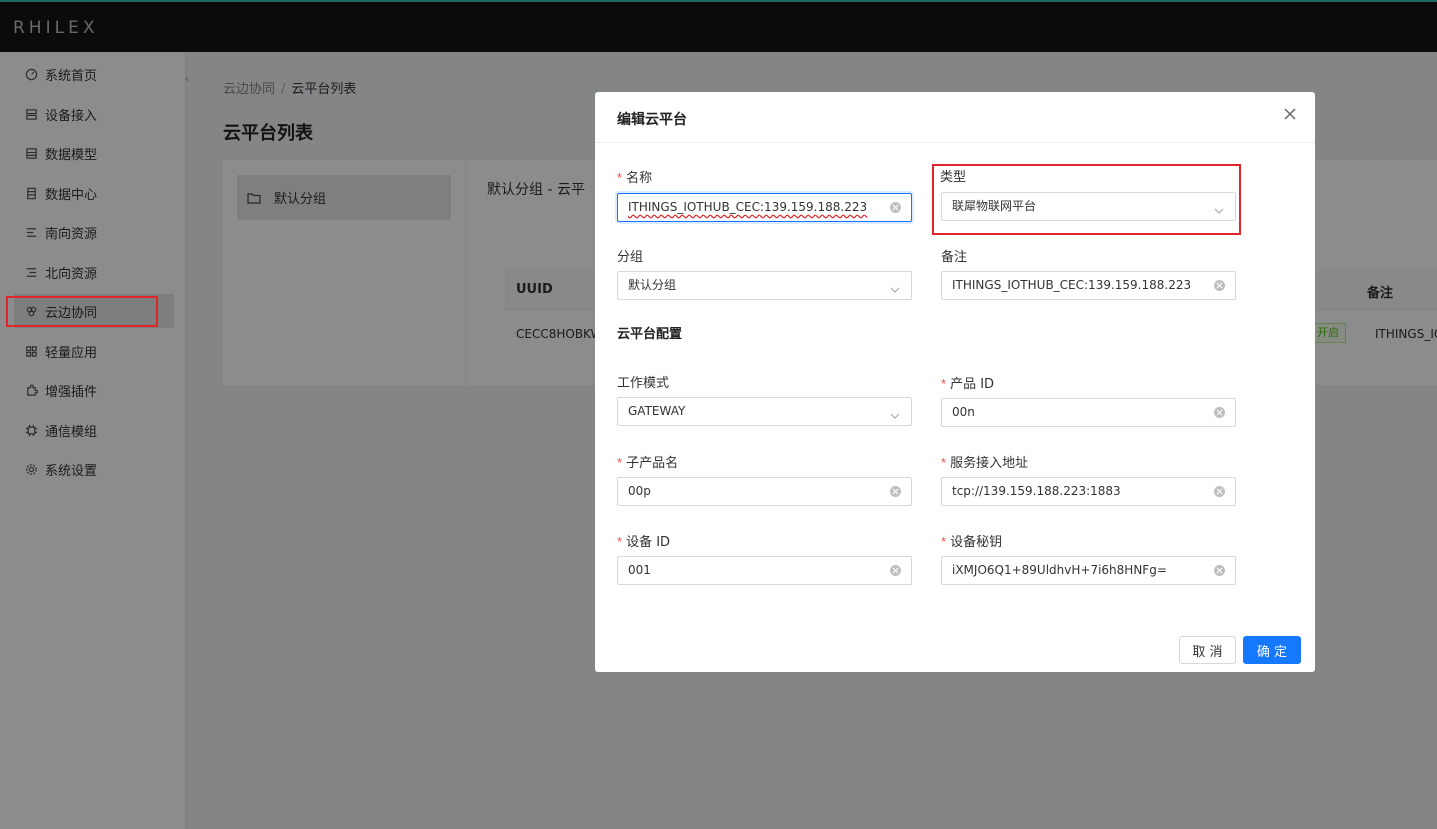  Describe the element at coordinates (652, 120) in the screenshot. I see `modal-title: 编辑云平台` at that location.